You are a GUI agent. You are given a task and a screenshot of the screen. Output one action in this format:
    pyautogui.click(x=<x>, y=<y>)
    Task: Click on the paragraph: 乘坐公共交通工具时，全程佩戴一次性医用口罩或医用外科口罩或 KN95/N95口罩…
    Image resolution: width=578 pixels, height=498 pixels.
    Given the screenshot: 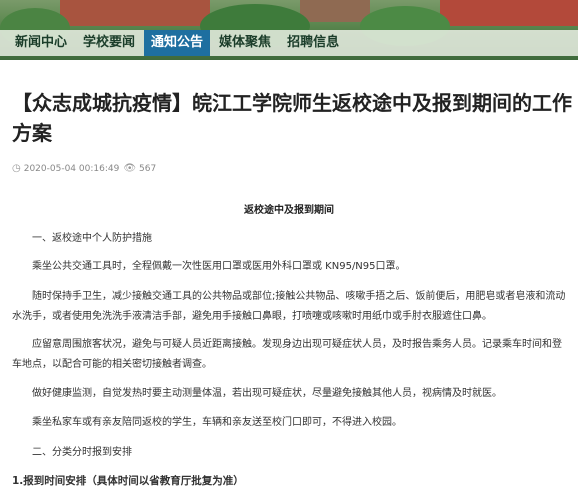 What is the action you would take?
    pyautogui.click(x=219, y=266)
    